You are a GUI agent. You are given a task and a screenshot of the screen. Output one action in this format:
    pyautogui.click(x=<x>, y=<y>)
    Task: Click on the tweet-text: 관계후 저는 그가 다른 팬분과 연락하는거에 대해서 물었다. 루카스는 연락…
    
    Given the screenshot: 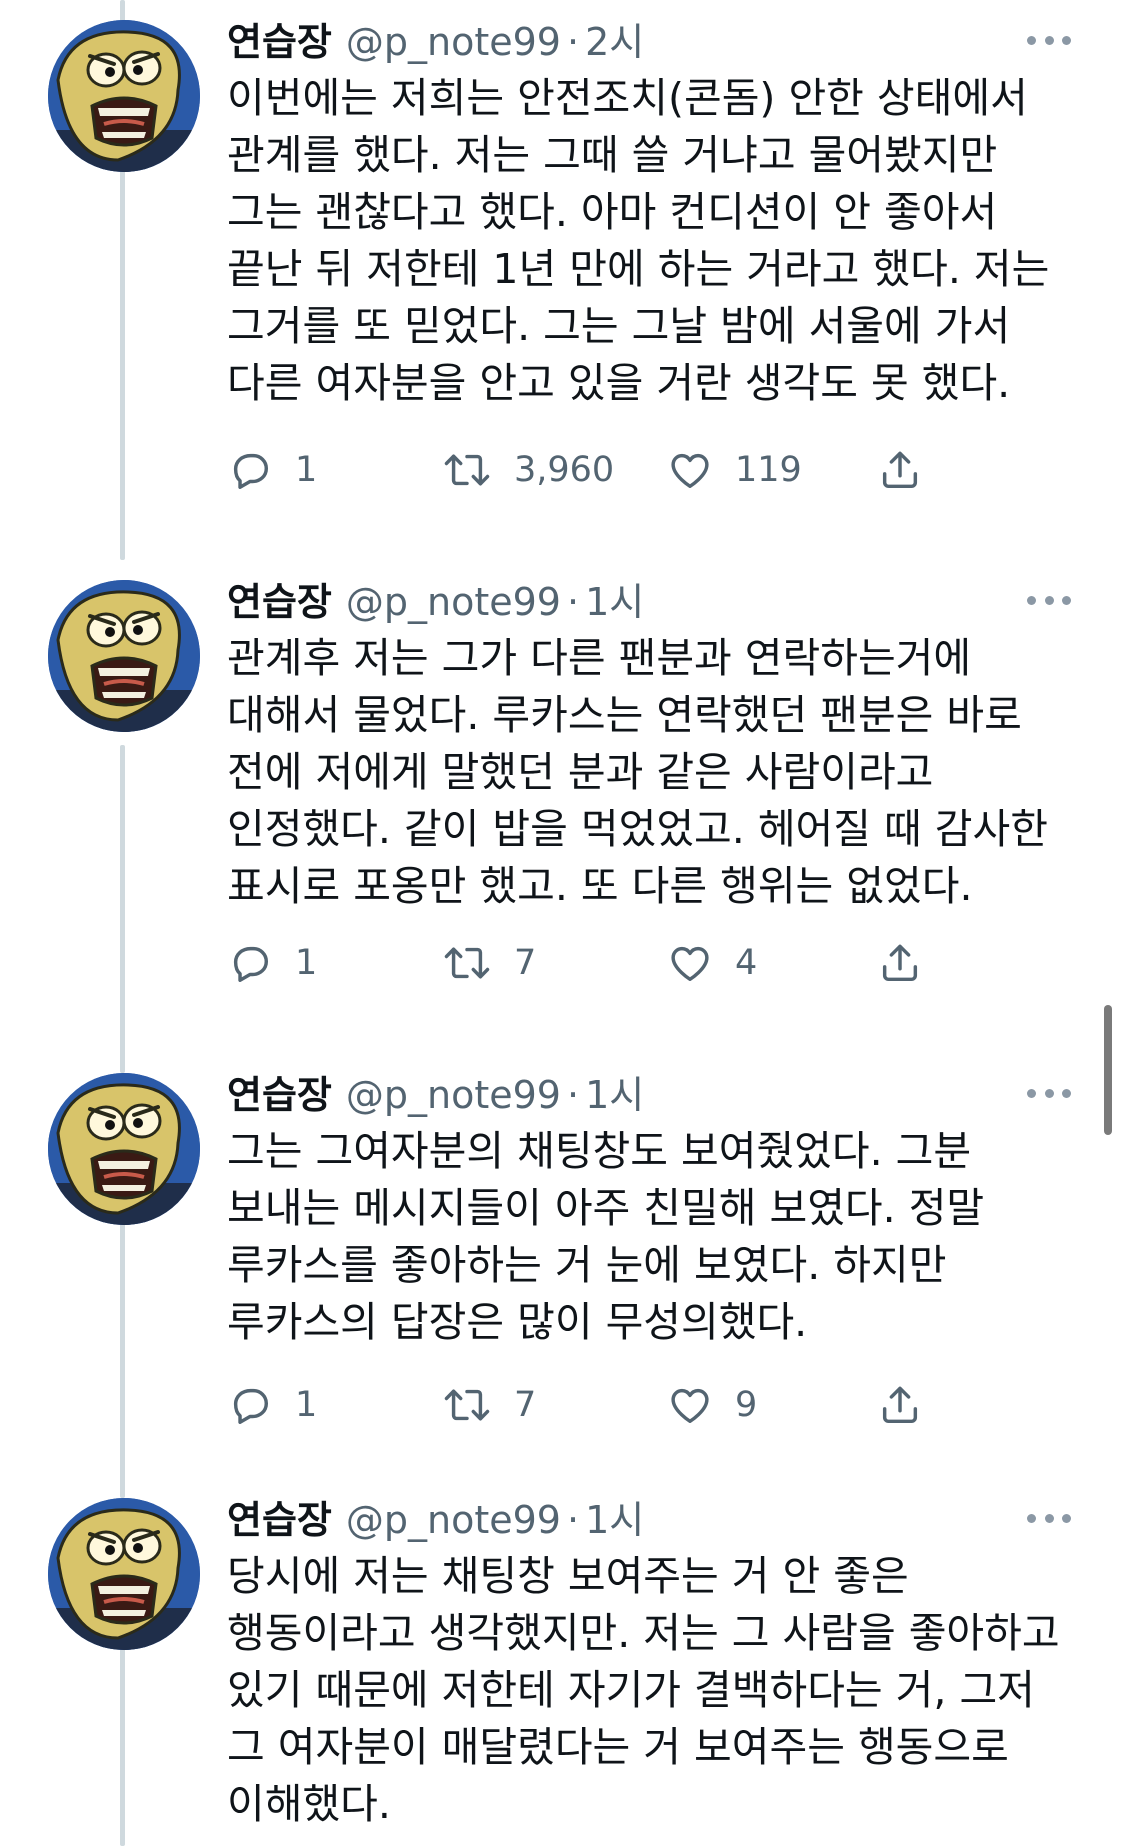 What is the action you would take?
    pyautogui.click(x=637, y=772)
    